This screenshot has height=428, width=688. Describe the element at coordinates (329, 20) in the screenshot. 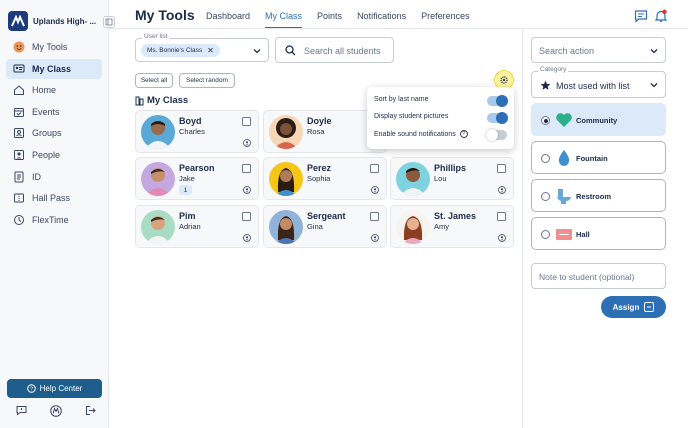

I see `tab-points: Points` at that location.